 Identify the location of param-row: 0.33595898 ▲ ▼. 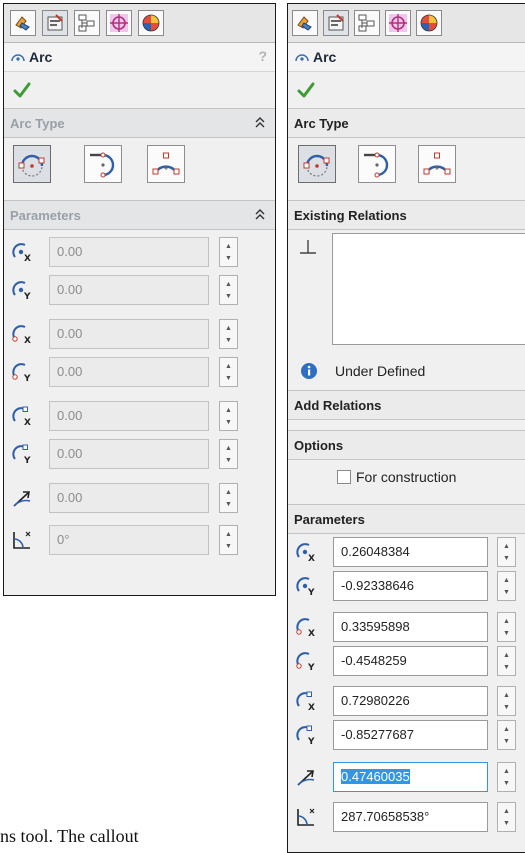
(406, 626).